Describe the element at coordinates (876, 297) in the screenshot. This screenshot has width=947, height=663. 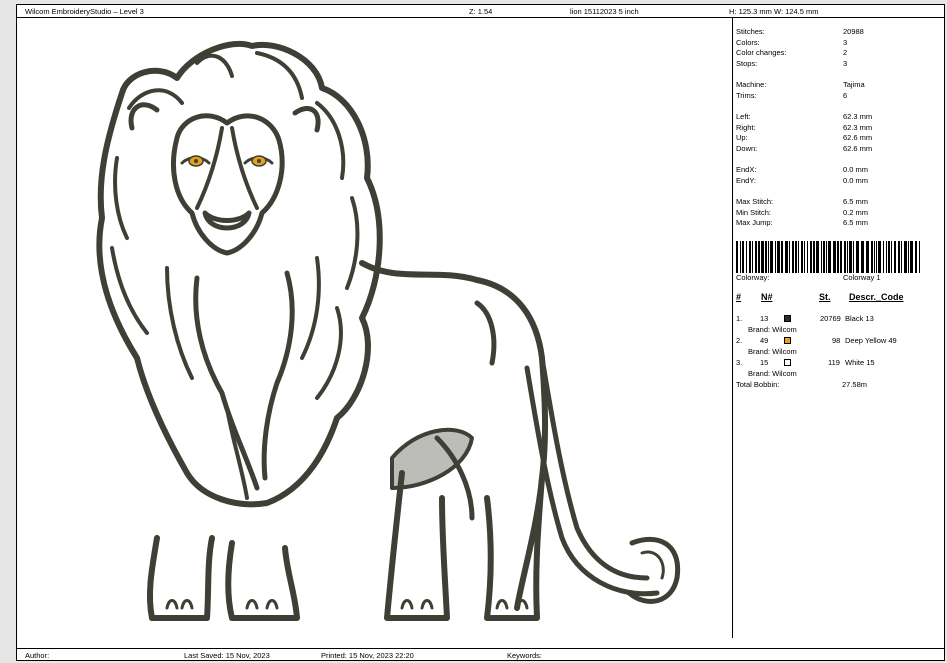
I see `col-header-description: Descr._Code` at that location.